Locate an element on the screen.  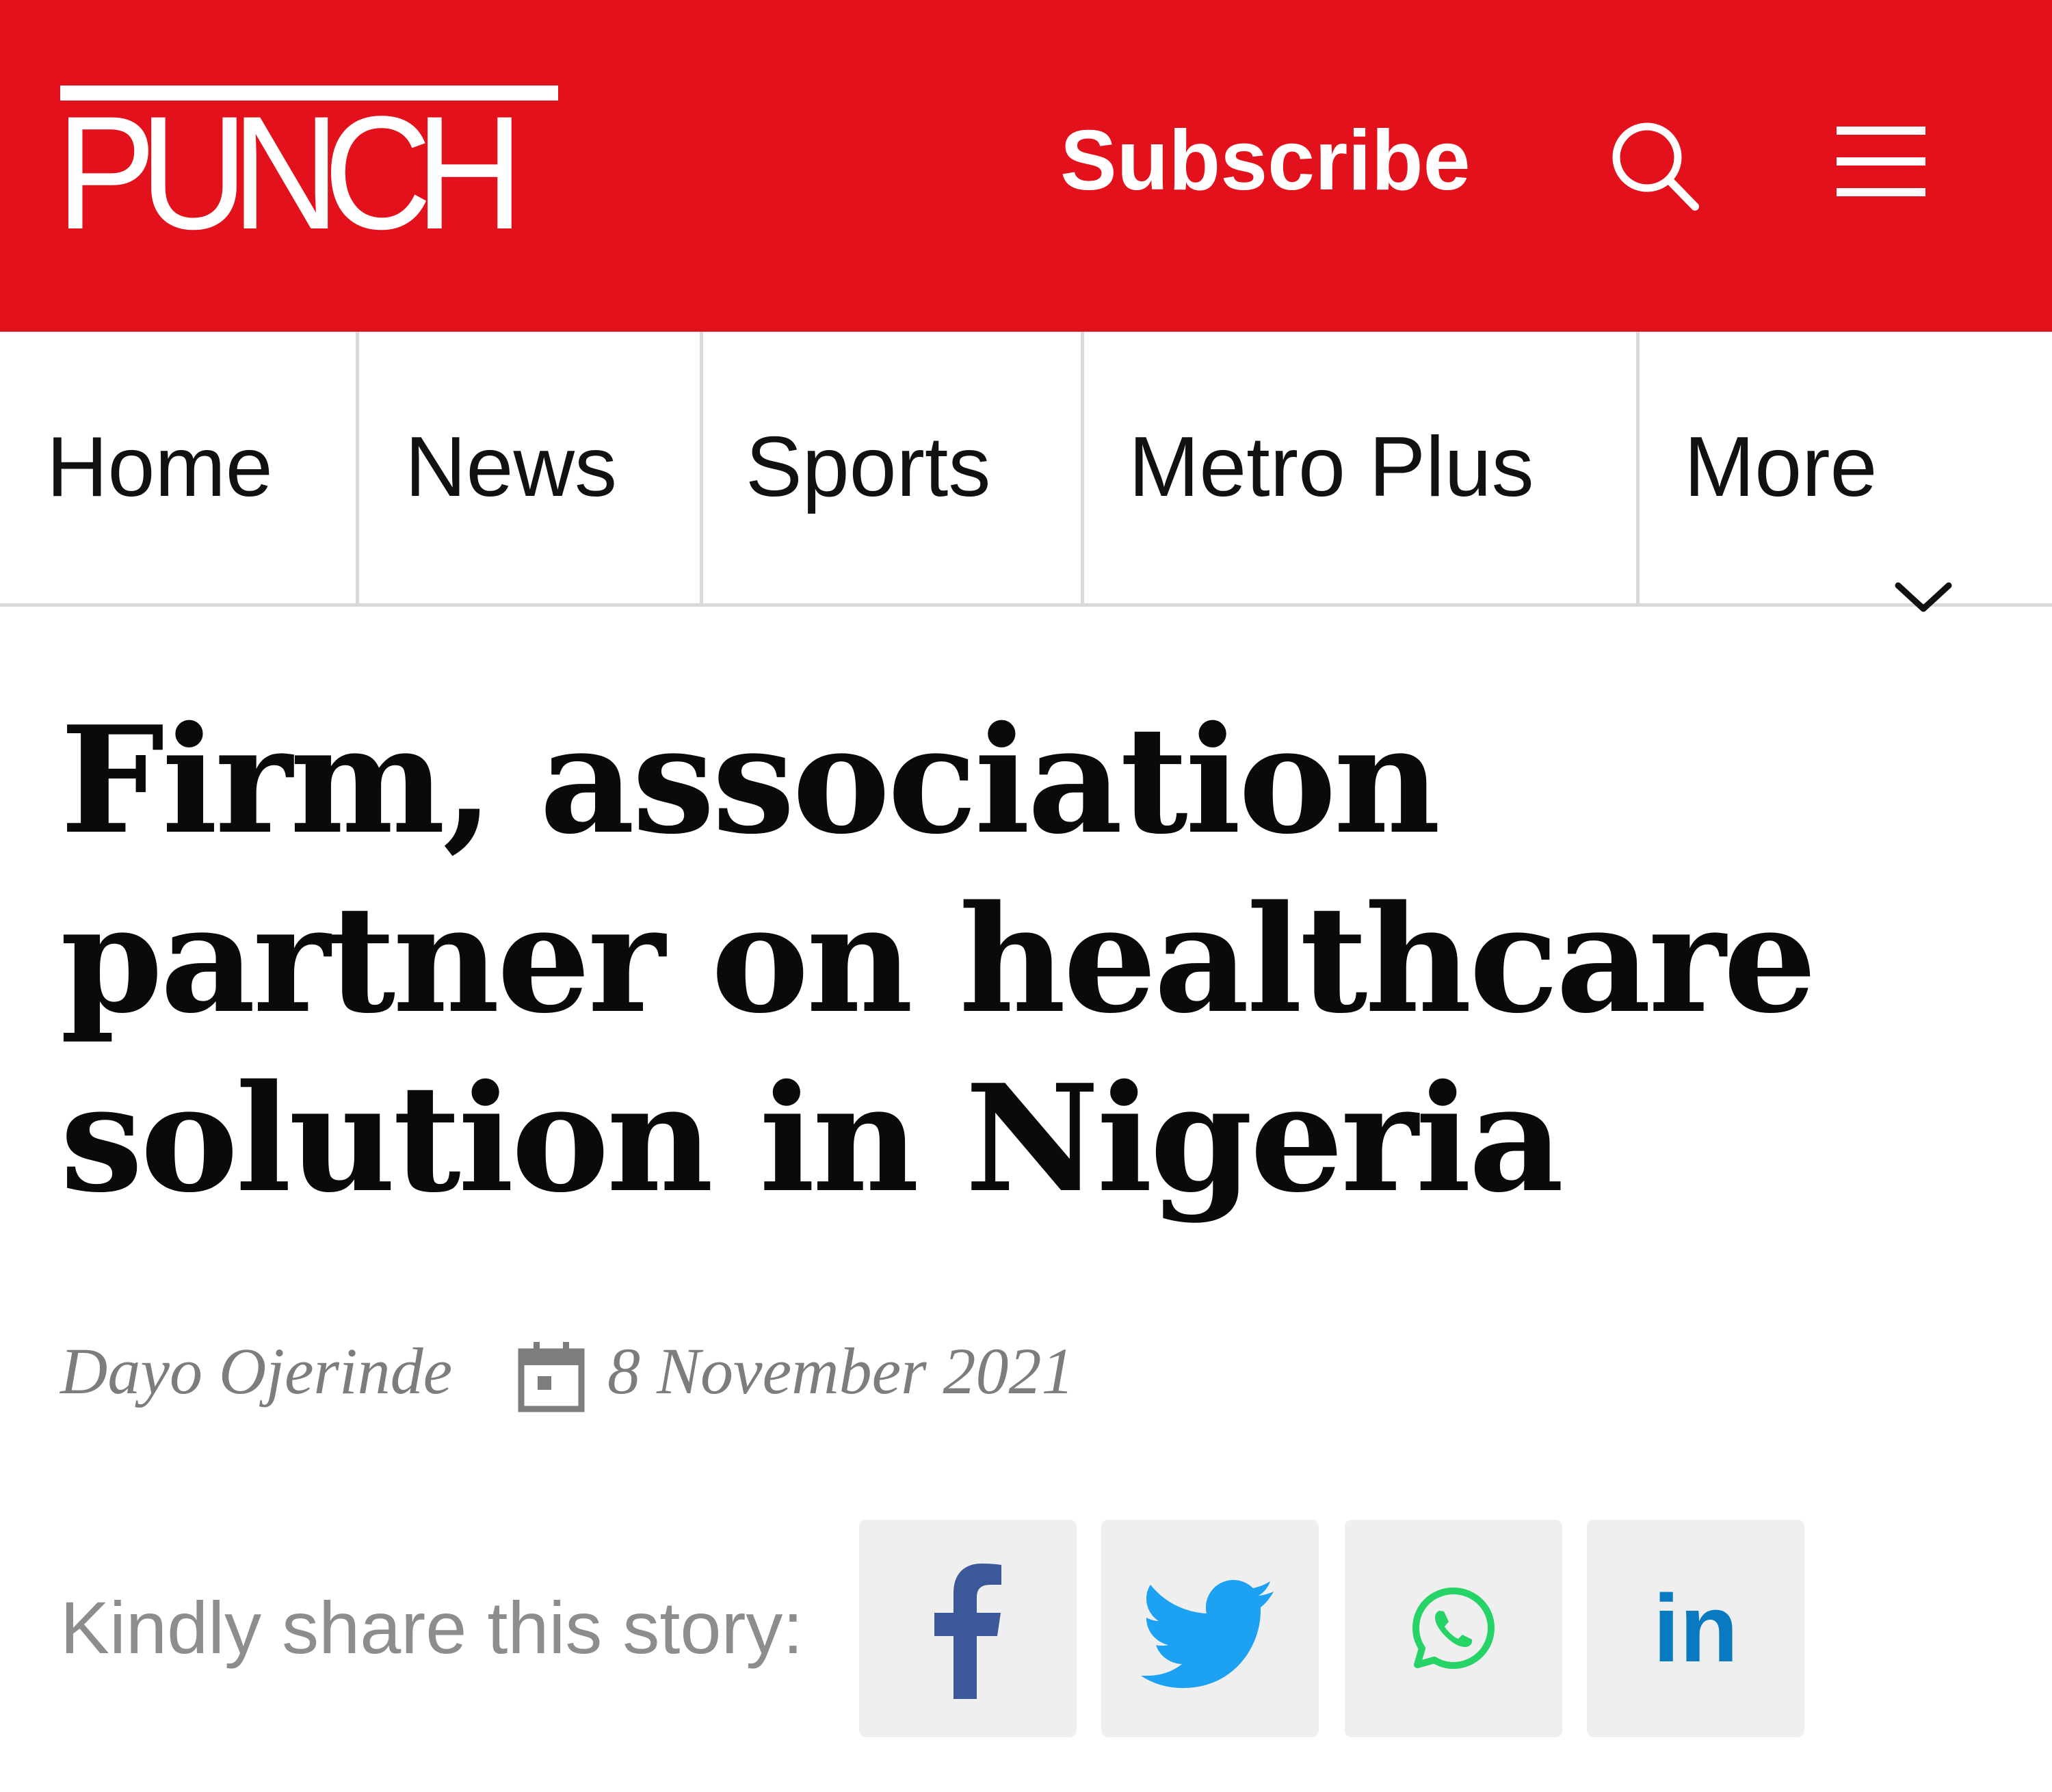
whatsapp-icon is located at coordinates (1453, 1628).